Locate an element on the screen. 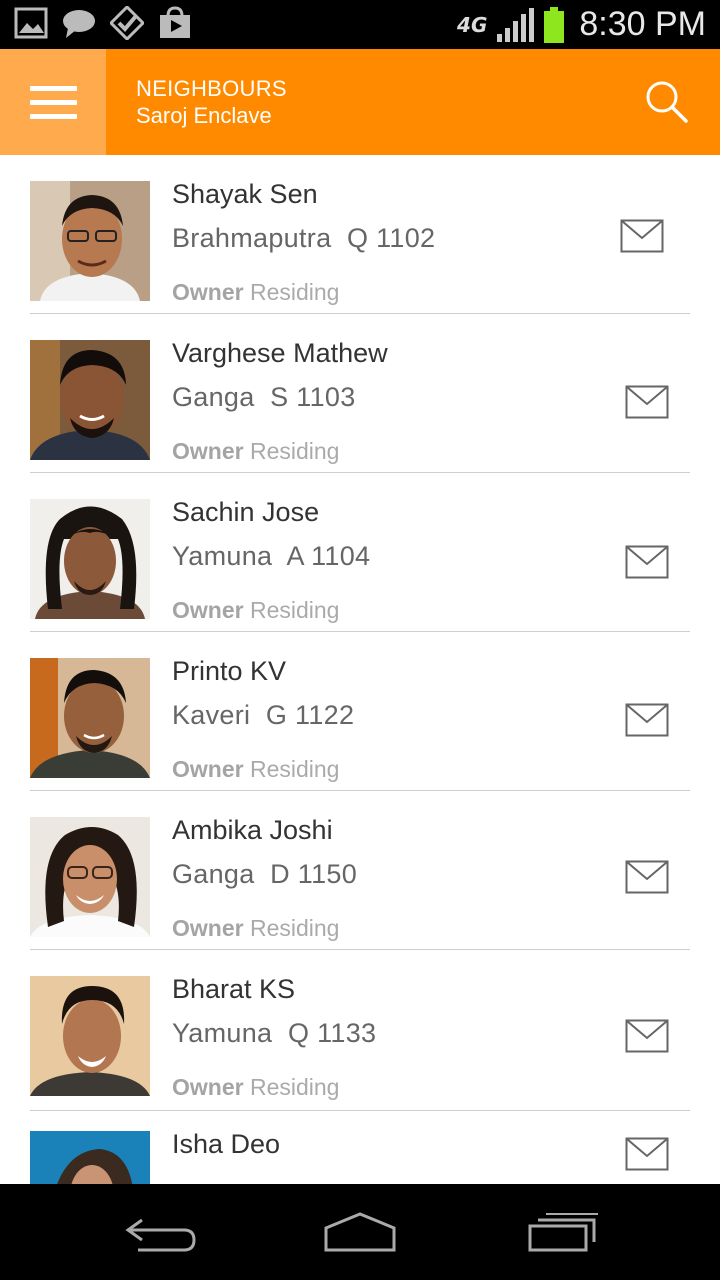 The height and width of the screenshot is (1280, 720). system-status: 4G 8:30 PM is located at coordinates (581, 24).